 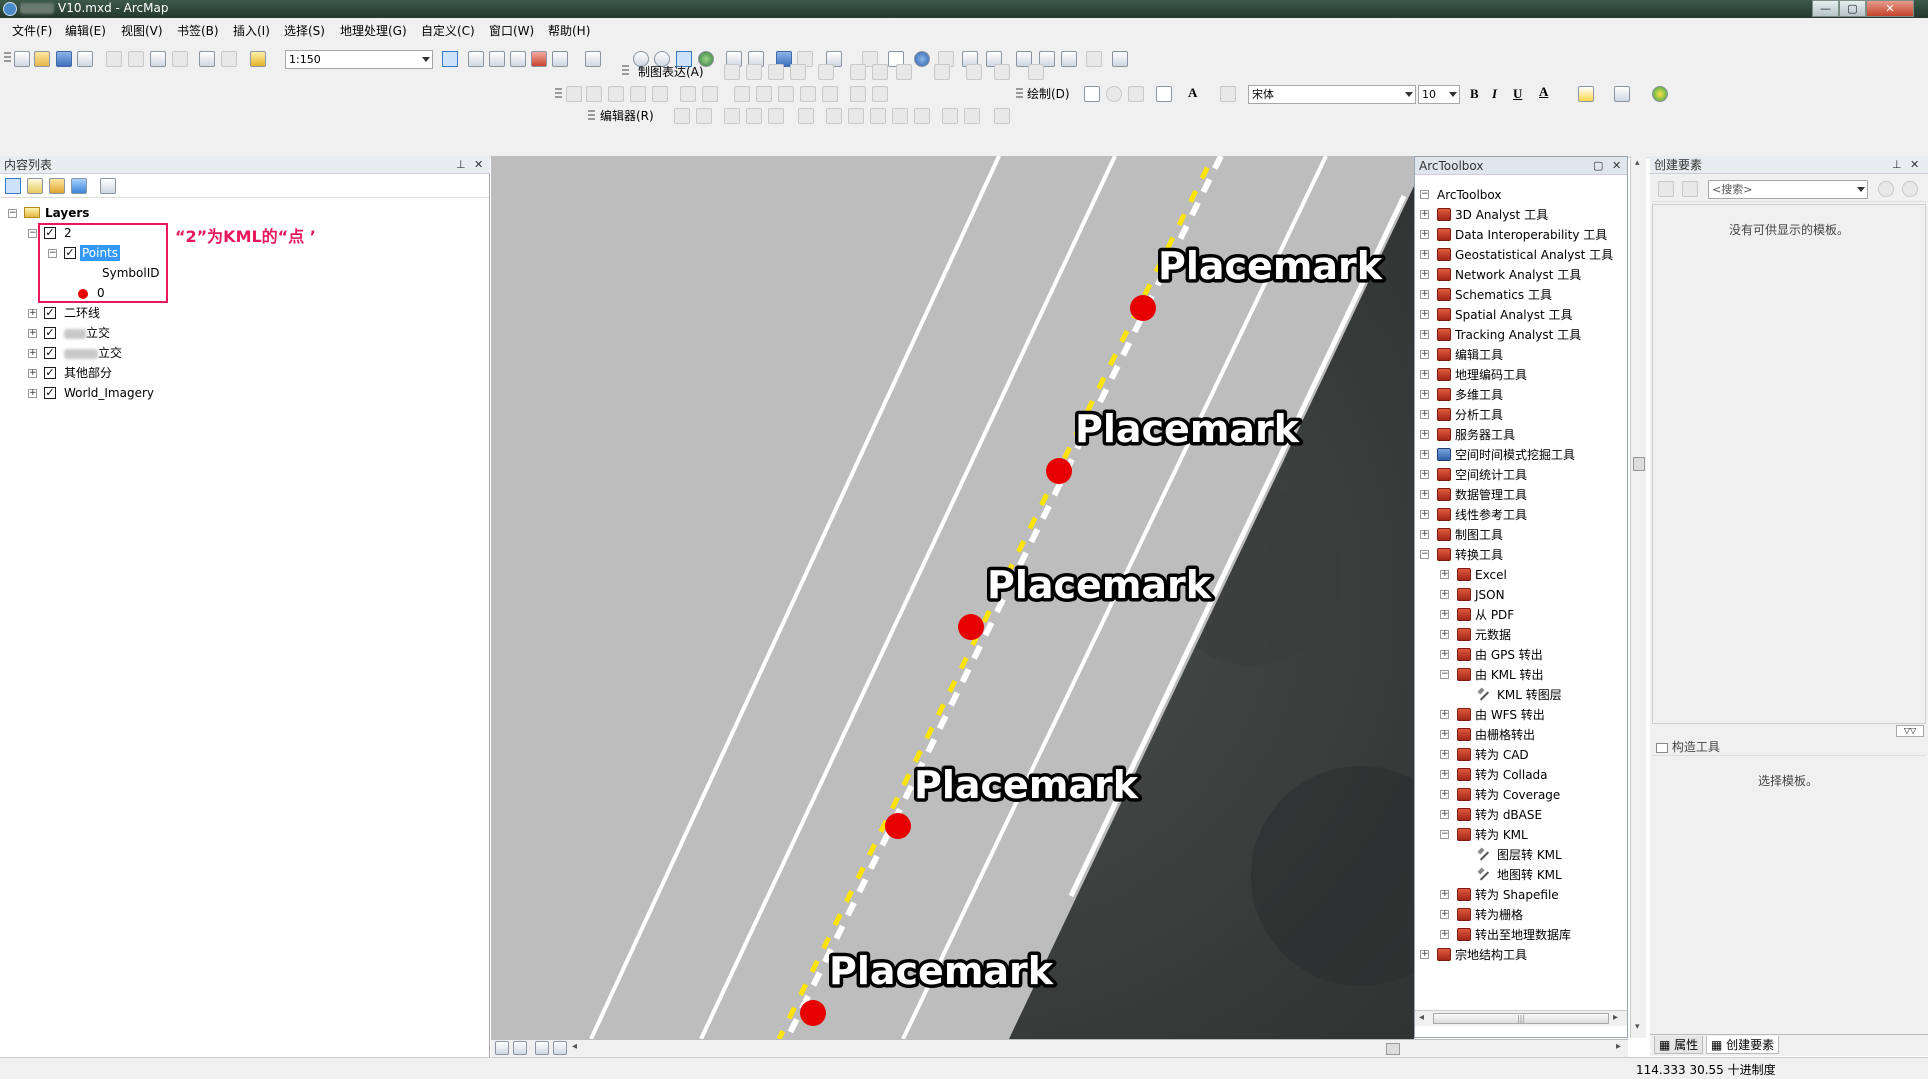 I want to click on toc-layer-other: + ✓ 其他部分, so click(x=150, y=373).